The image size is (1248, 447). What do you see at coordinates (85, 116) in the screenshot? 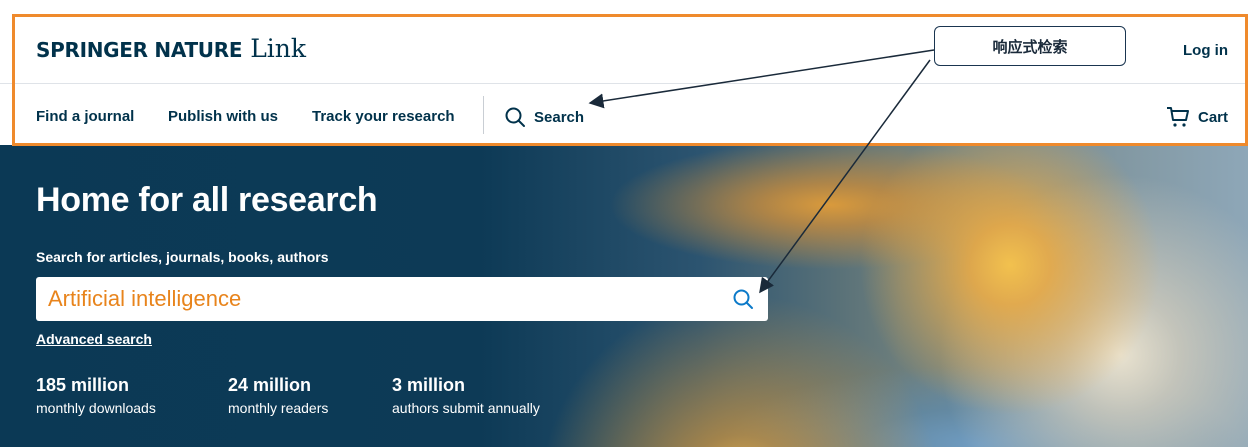
I see `nav-find-journal: Find a journal` at bounding box center [85, 116].